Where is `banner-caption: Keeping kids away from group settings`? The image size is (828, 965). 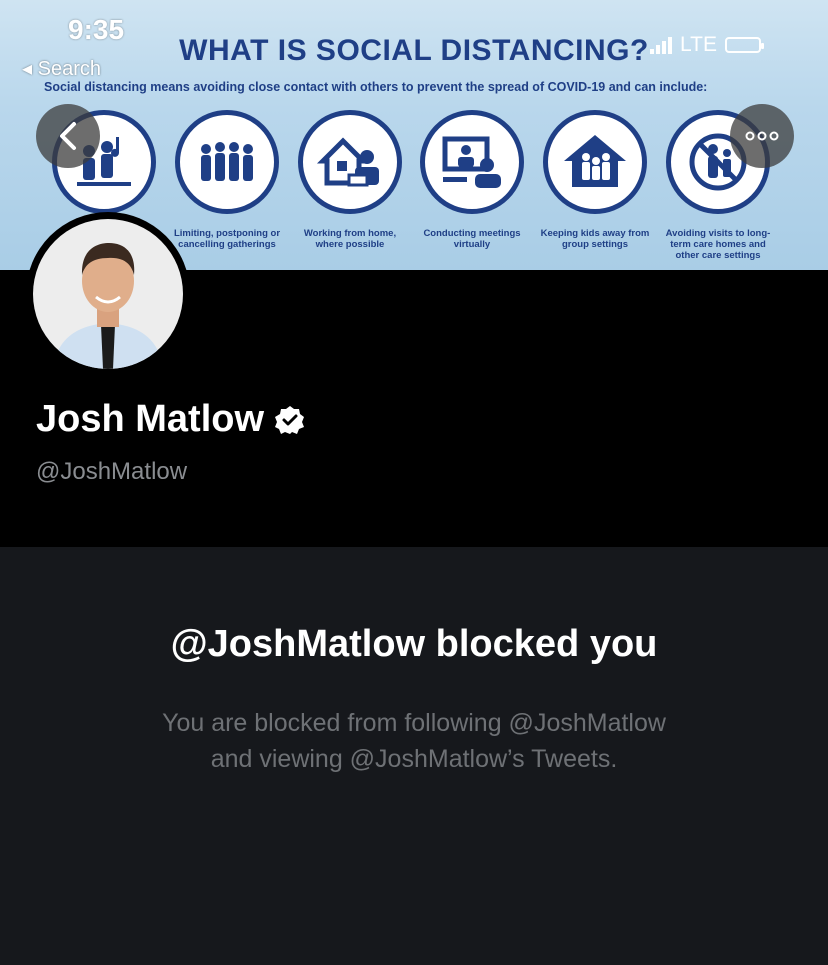 banner-caption: Keeping kids away from group settings is located at coordinates (595, 239).